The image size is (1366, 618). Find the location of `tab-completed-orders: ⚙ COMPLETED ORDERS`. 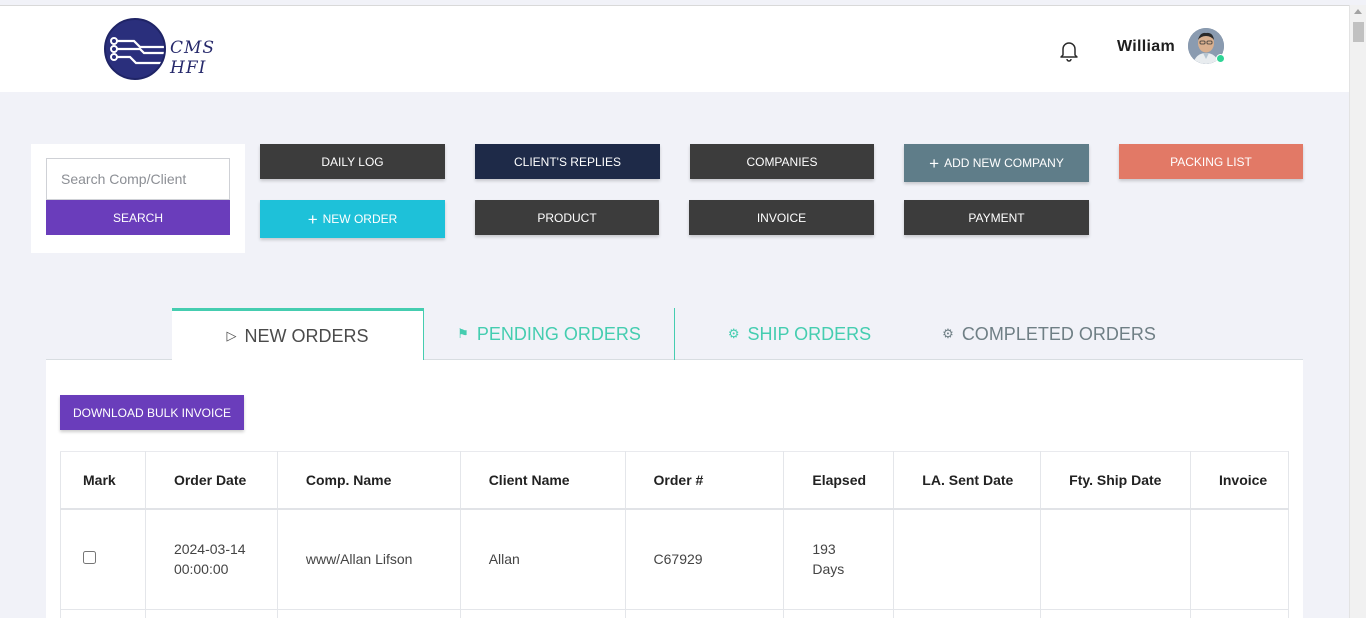

tab-completed-orders: ⚙ COMPLETED ORDERS is located at coordinates (1049, 334).